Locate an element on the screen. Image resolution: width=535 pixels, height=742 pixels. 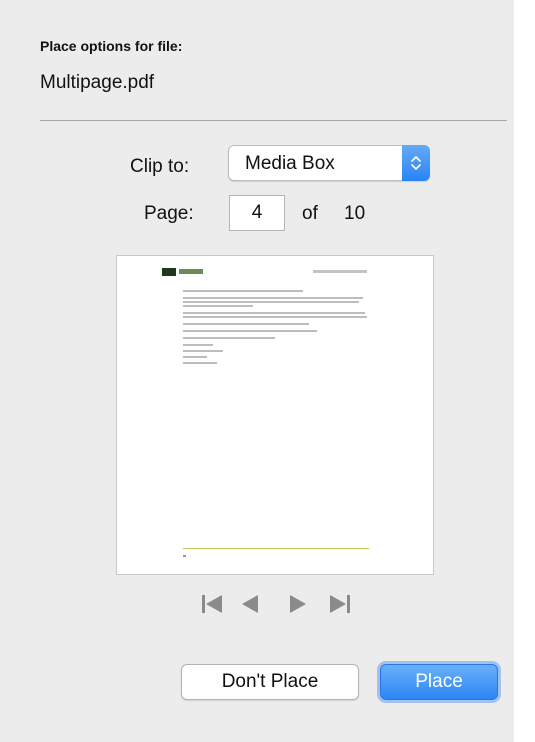
next-page-button is located at coordinates (298, 604).